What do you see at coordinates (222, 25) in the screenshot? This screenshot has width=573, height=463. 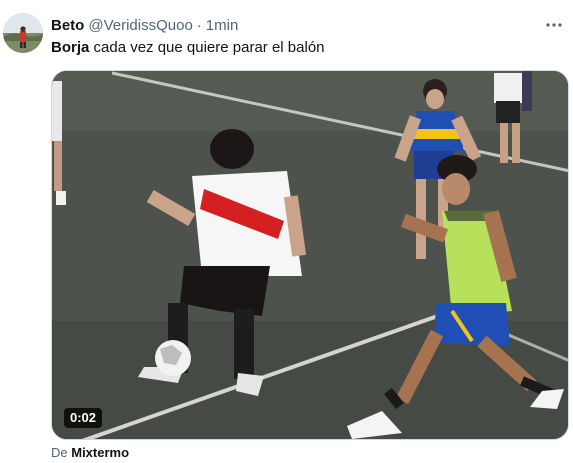 I see `timestamp: 1min` at bounding box center [222, 25].